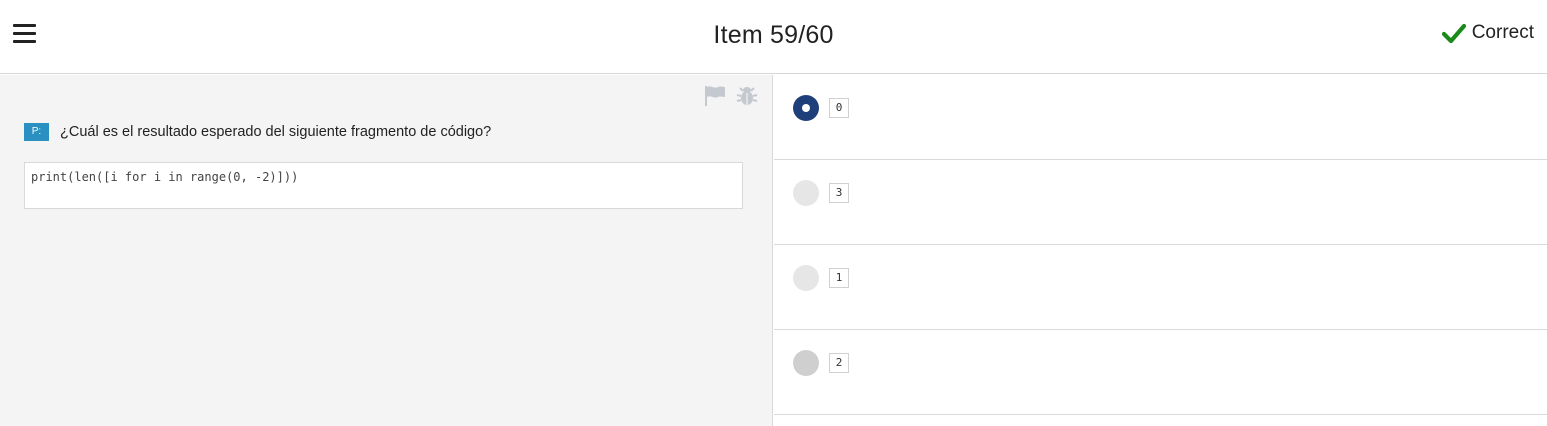  I want to click on page-title: Item 59/60, so click(773, 35).